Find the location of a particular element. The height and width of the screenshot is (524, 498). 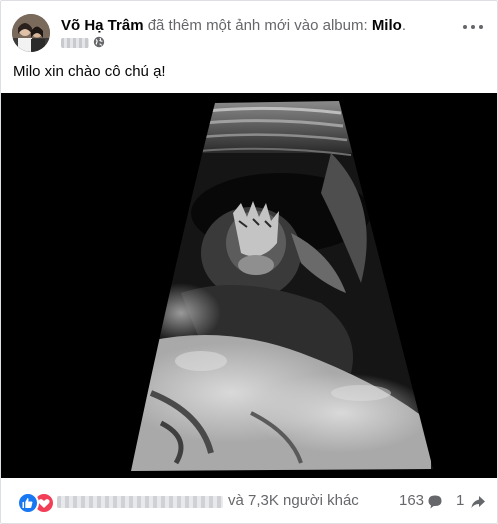

post-meta is located at coordinates (83, 43).